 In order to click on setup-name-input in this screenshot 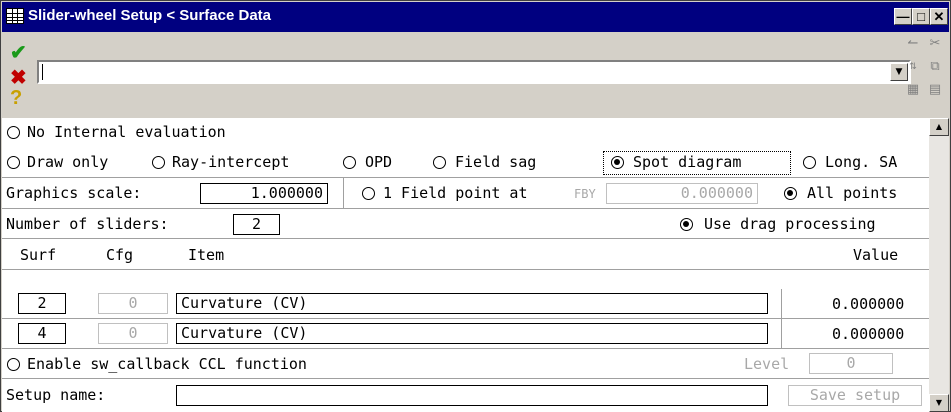, I will do `click(472, 395)`.